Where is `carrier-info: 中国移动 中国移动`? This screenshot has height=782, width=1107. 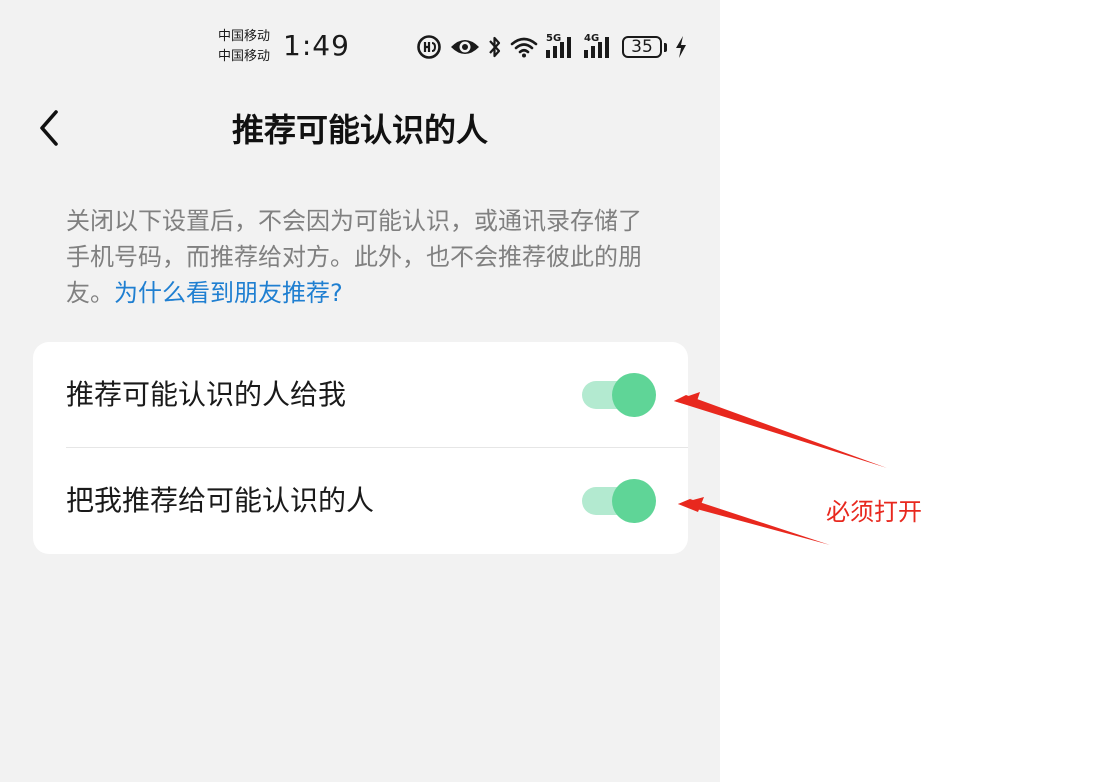
carrier-info: 中国移动 中国移动 is located at coordinates (244, 47).